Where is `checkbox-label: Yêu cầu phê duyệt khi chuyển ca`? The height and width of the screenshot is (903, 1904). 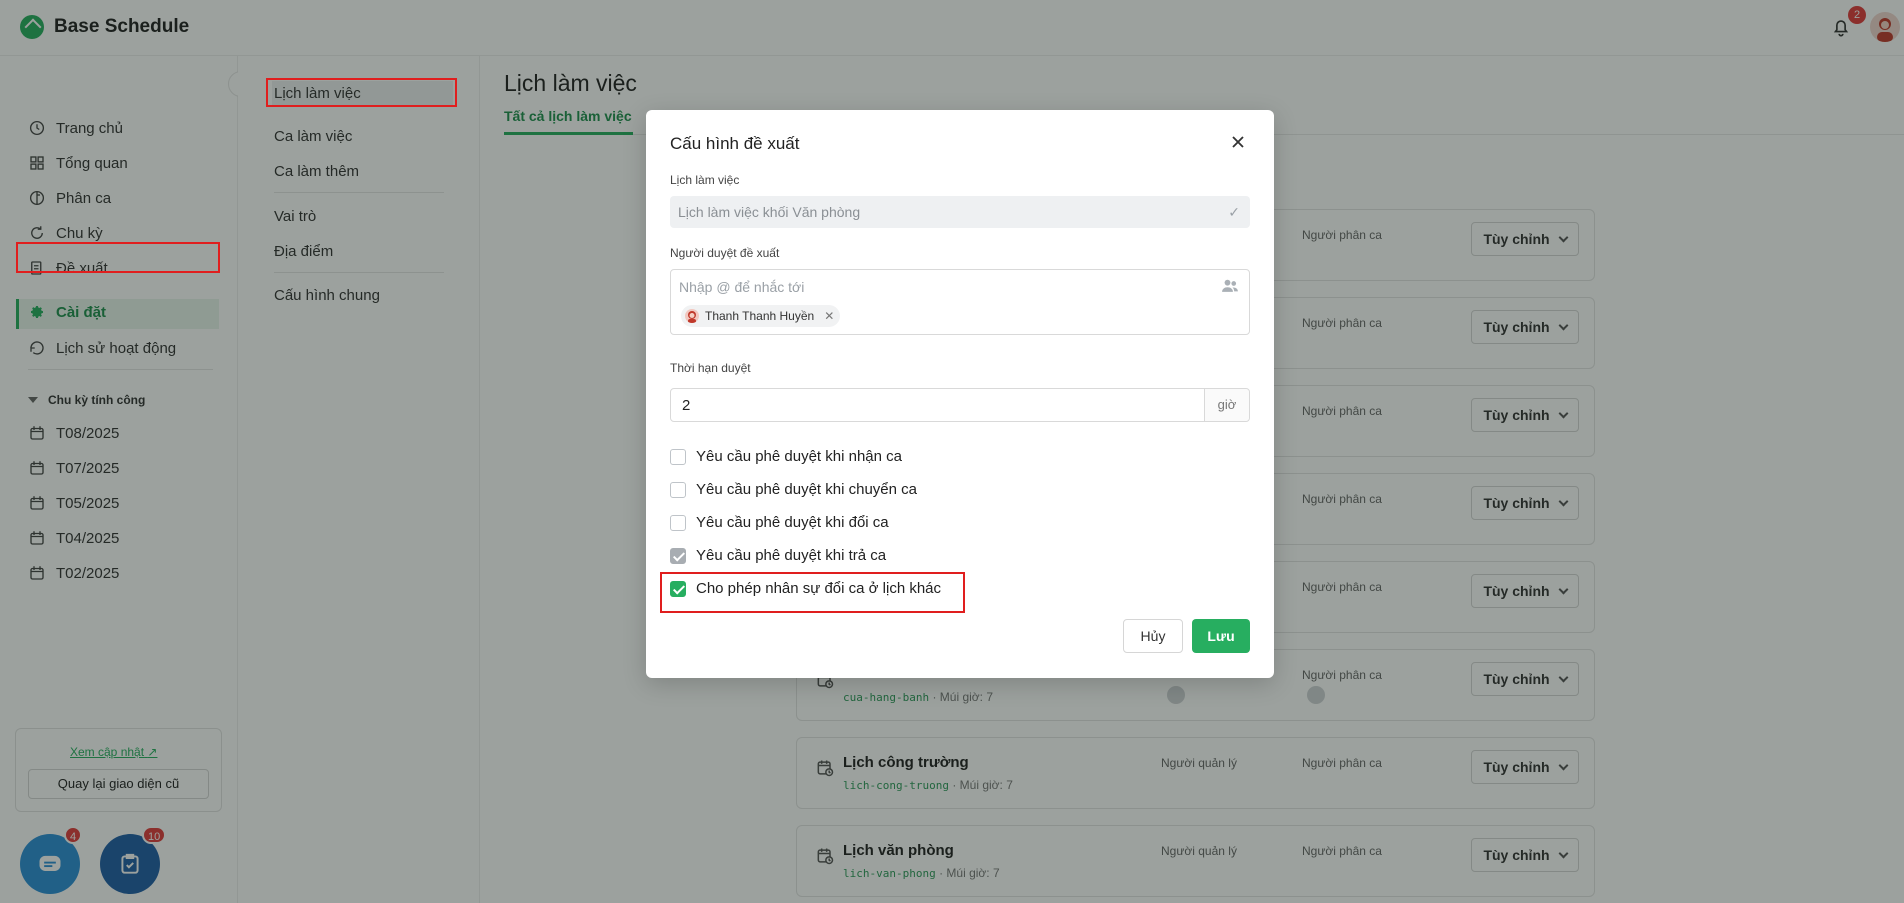
checkbox-label: Yêu cầu phê duyệt khi chuyển ca is located at coordinates (806, 489).